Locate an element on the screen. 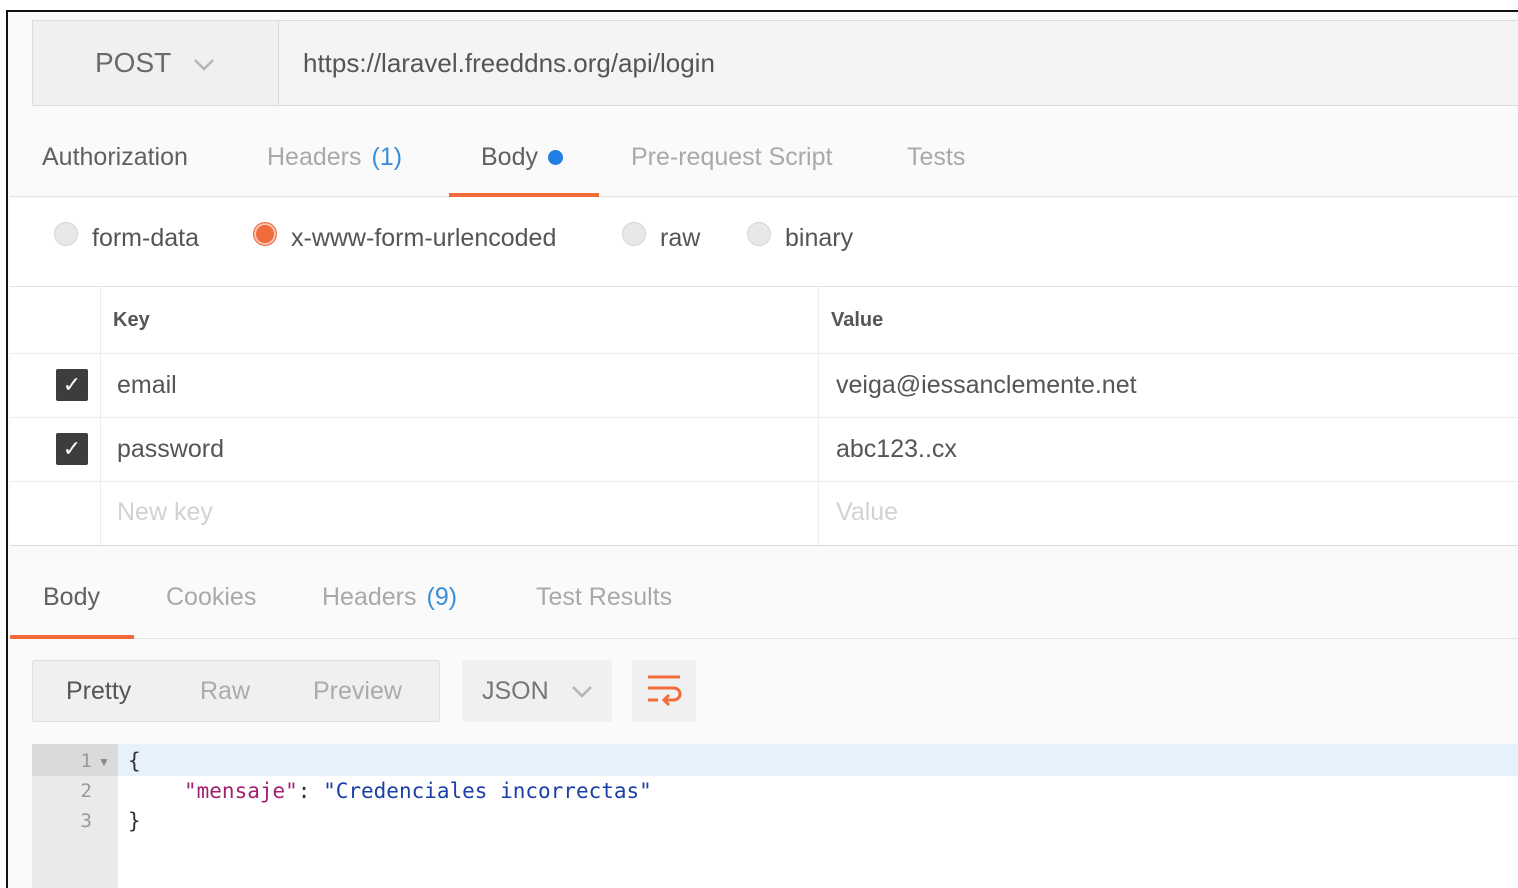  radio-label: raw is located at coordinates (680, 237).